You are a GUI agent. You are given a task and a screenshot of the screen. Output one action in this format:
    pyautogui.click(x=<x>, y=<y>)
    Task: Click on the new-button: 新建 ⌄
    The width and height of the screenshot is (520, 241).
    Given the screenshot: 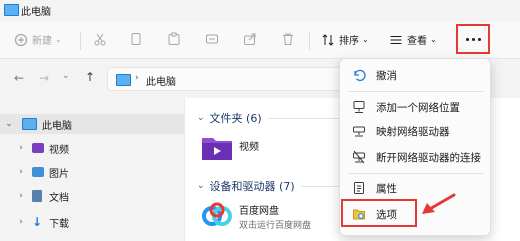 What is the action you would take?
    pyautogui.click(x=38, y=39)
    